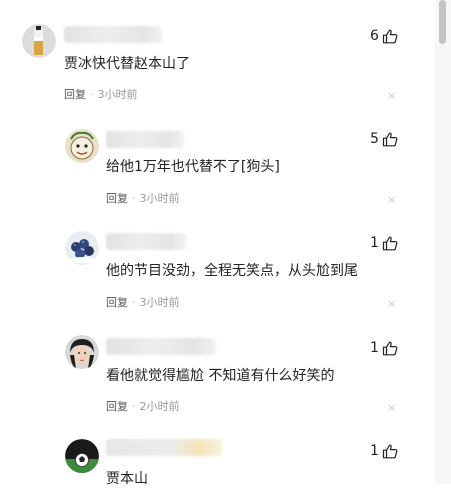 Image resolution: width=451 pixels, height=488 pixels. What do you see at coordinates (193, 167) in the screenshot?
I see `comment-text: 给他1万年也代替不了[狗头]` at bounding box center [193, 167].